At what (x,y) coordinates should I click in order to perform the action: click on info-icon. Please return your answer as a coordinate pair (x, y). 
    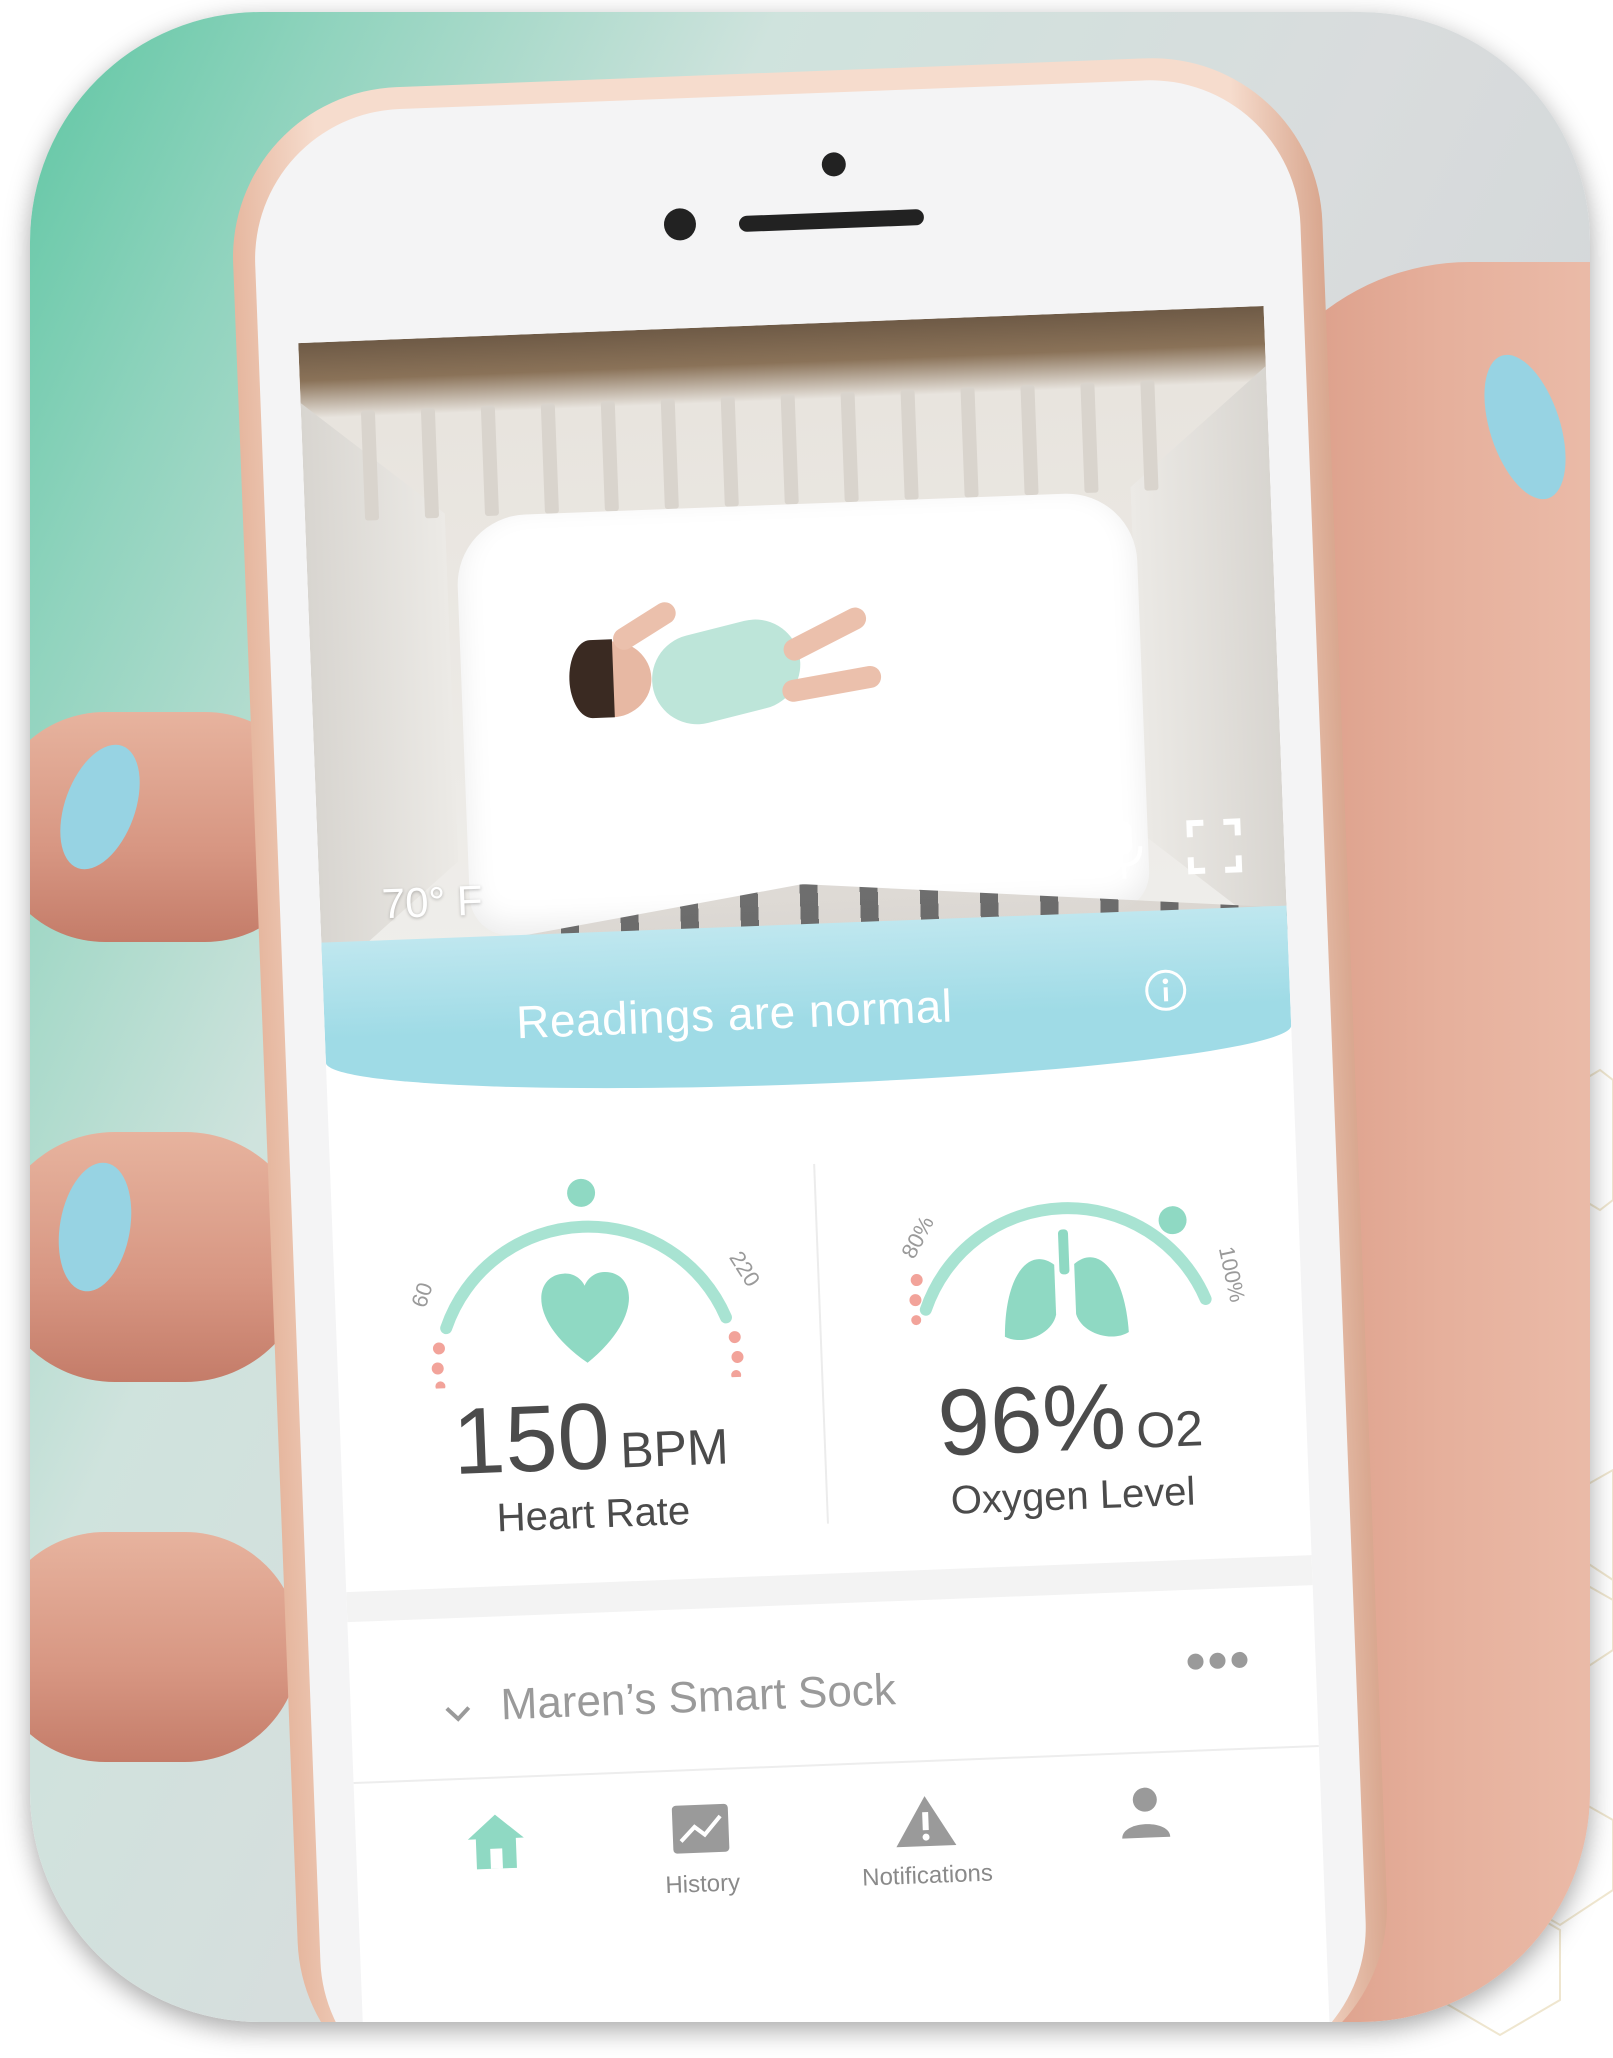
    Looking at the image, I should click on (1166, 990).